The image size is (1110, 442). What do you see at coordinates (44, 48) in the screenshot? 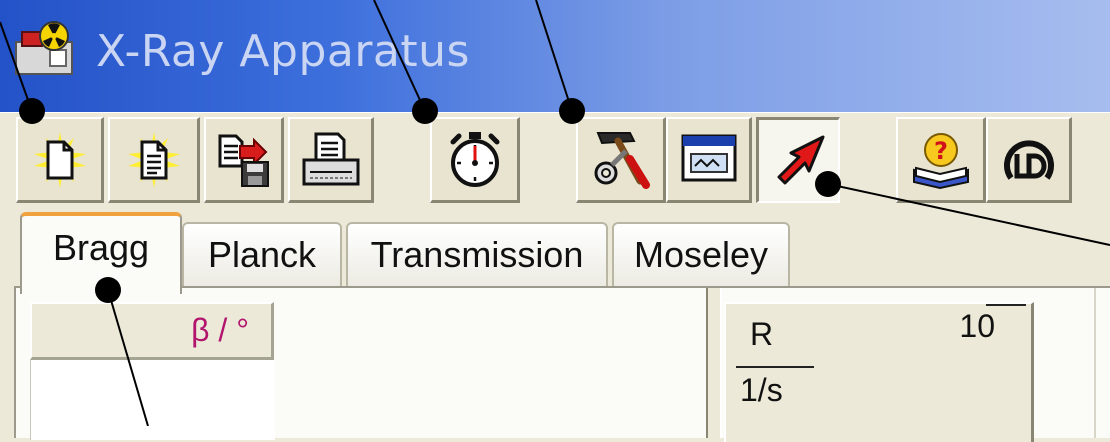
I see `app-icon` at bounding box center [44, 48].